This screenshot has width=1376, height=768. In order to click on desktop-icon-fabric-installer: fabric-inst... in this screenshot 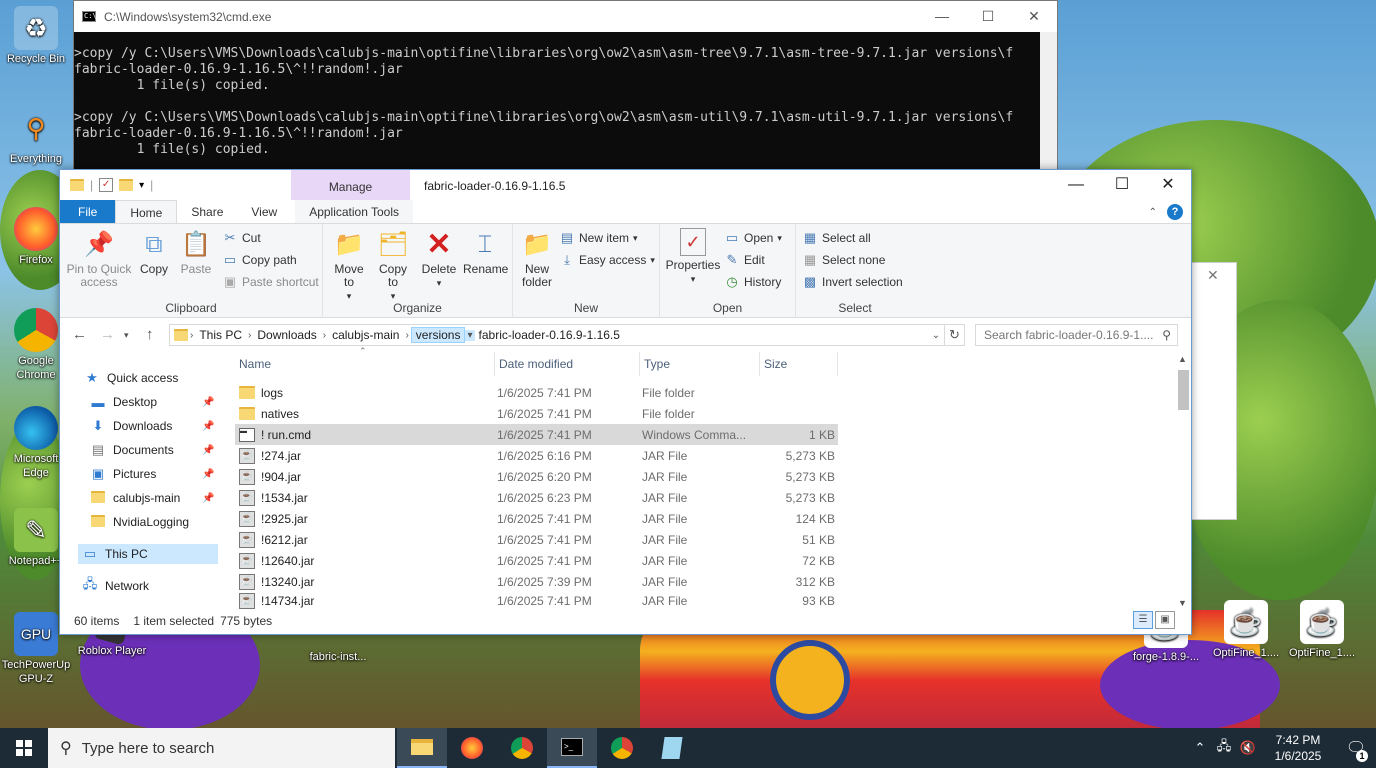, I will do `click(338, 657)`.